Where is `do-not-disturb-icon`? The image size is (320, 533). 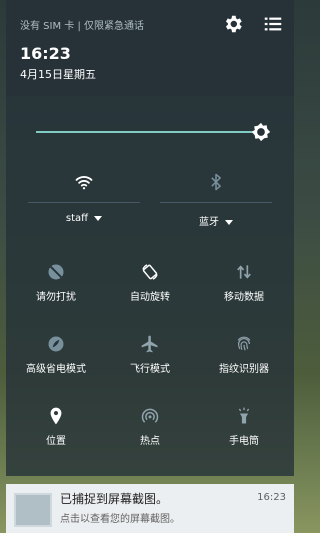 do-not-disturb-icon is located at coordinates (56, 272).